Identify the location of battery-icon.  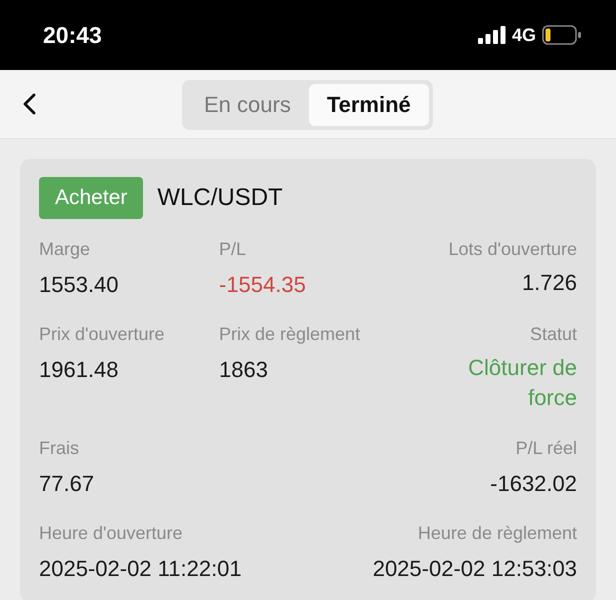
(562, 35).